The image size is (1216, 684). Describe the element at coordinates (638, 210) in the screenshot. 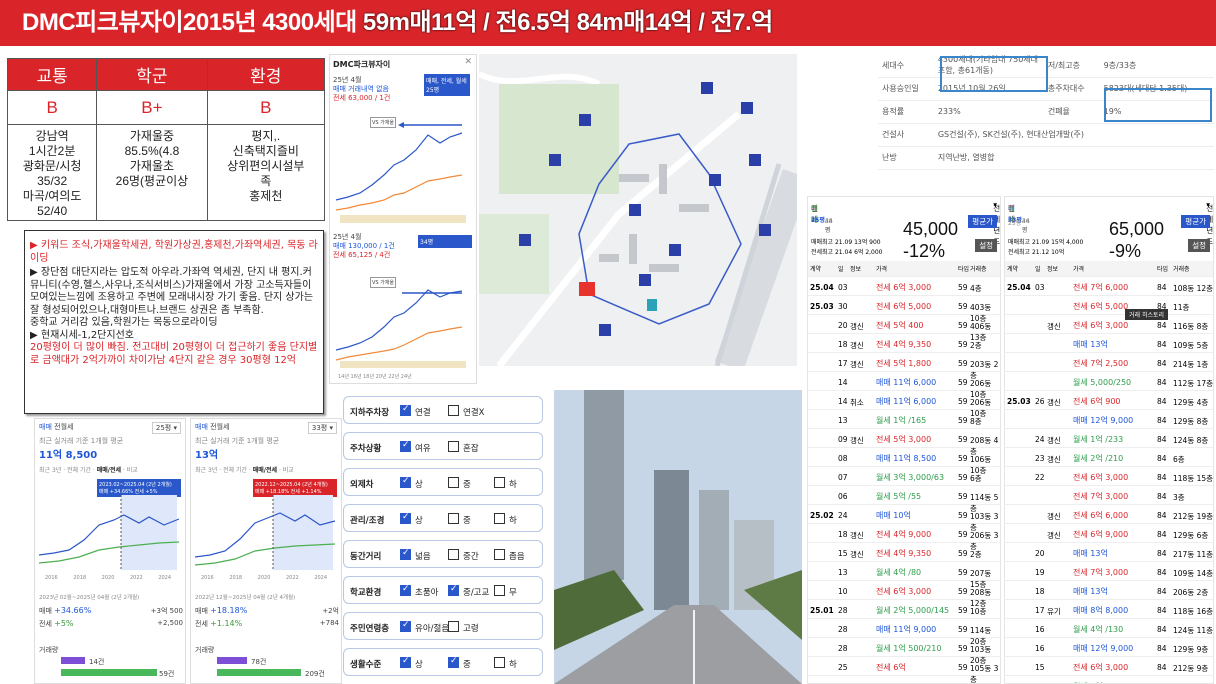

I see `map-view` at that location.